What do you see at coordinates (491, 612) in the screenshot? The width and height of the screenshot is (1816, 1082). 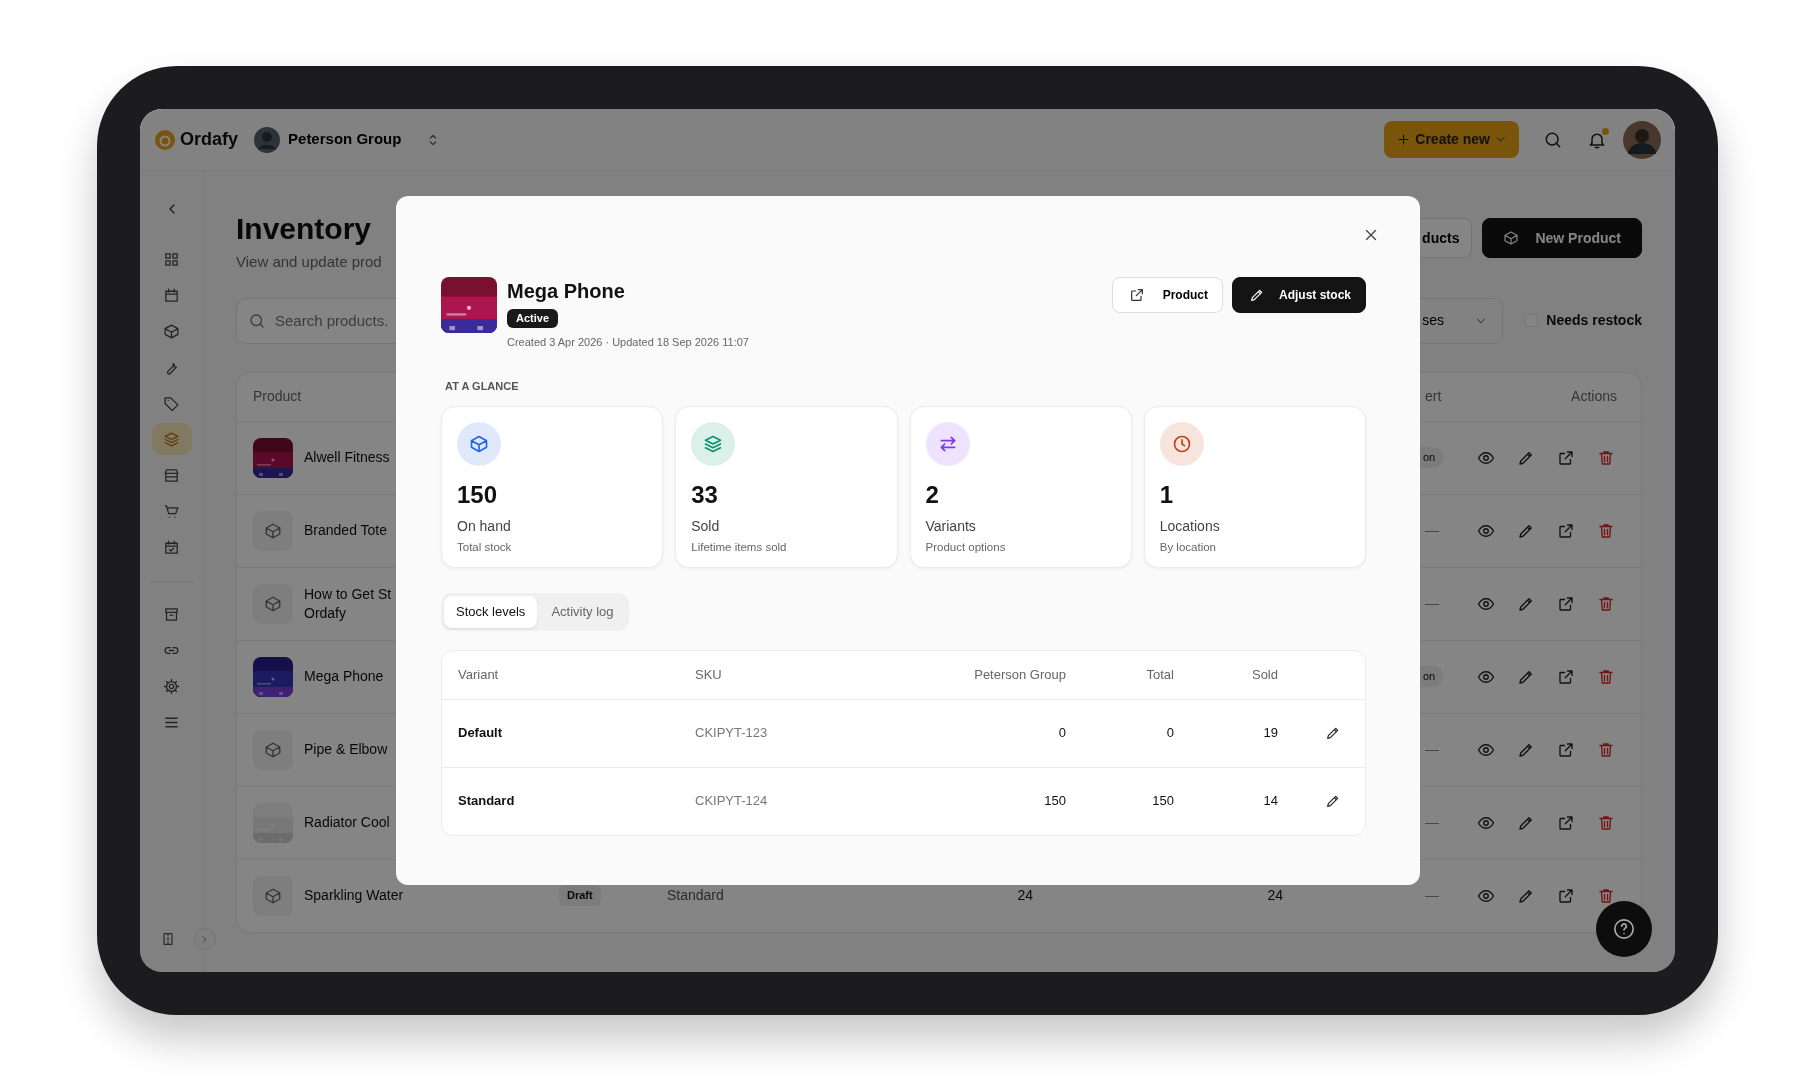 I see `tab: Stock levels` at bounding box center [491, 612].